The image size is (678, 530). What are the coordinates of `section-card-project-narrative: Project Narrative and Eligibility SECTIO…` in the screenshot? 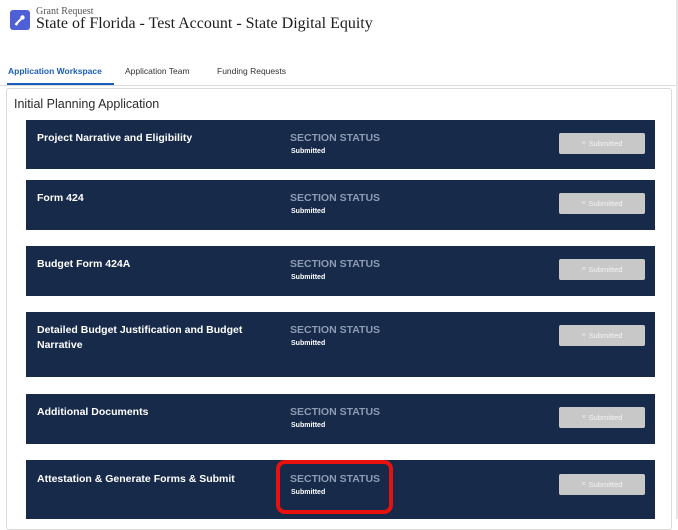 It's located at (340, 144).